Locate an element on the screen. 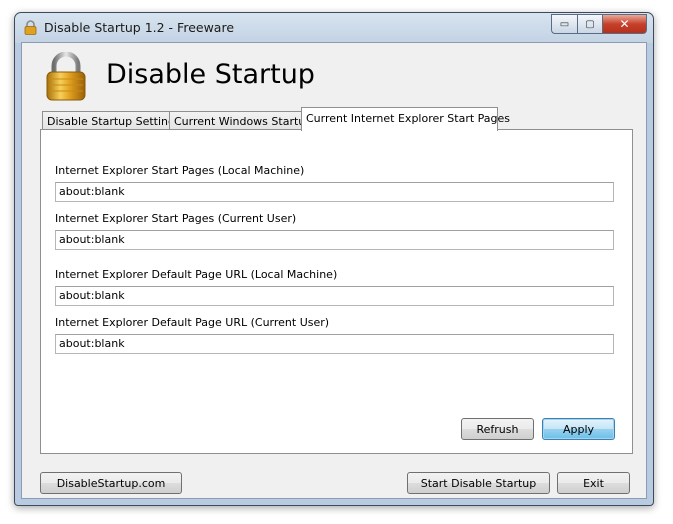 This screenshot has height=524, width=673. refresh-button: Refrush is located at coordinates (497, 429).